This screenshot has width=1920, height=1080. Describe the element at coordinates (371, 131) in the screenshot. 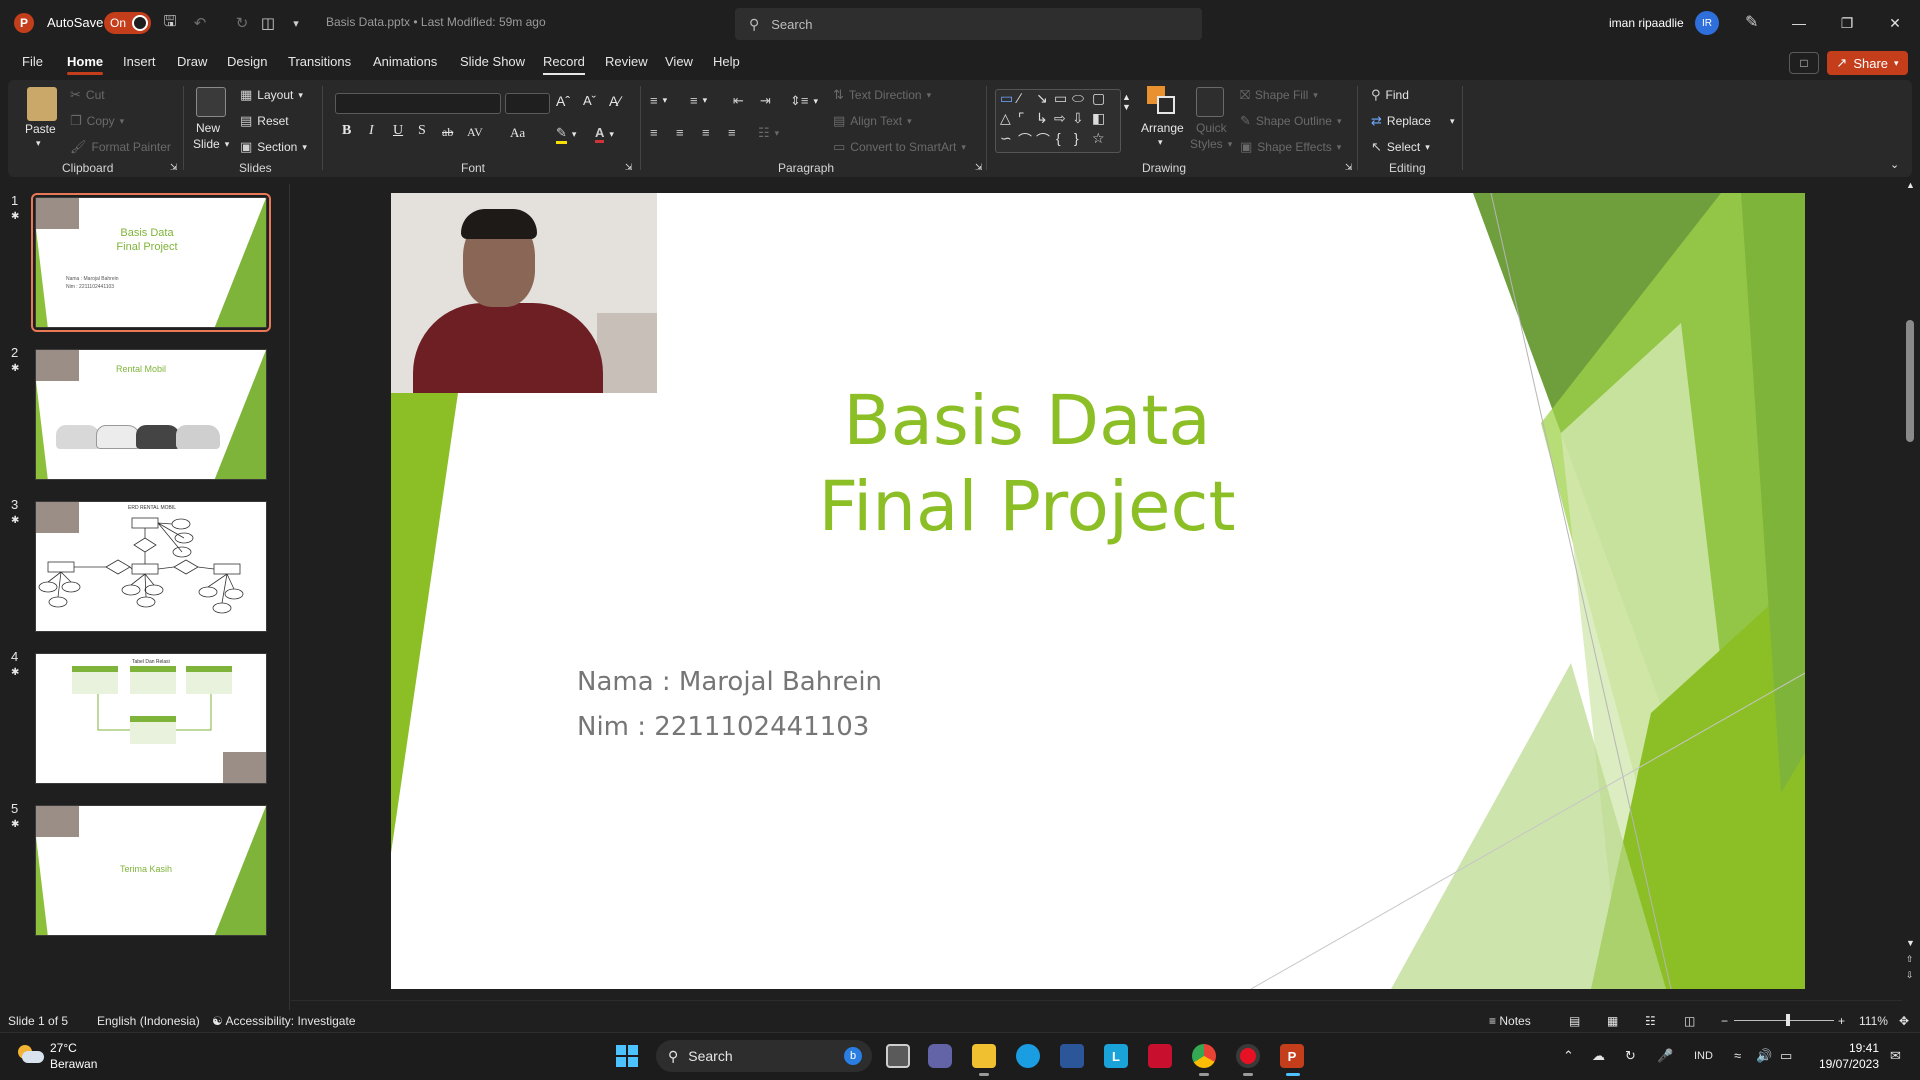

I see `italic-button: I` at that location.